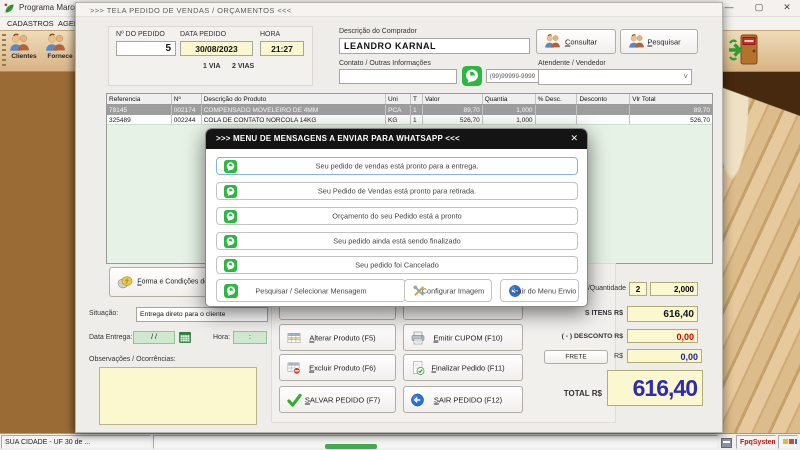 The width and height of the screenshot is (800, 450). Describe the element at coordinates (178, 396) in the screenshot. I see `observations-textarea` at that location.